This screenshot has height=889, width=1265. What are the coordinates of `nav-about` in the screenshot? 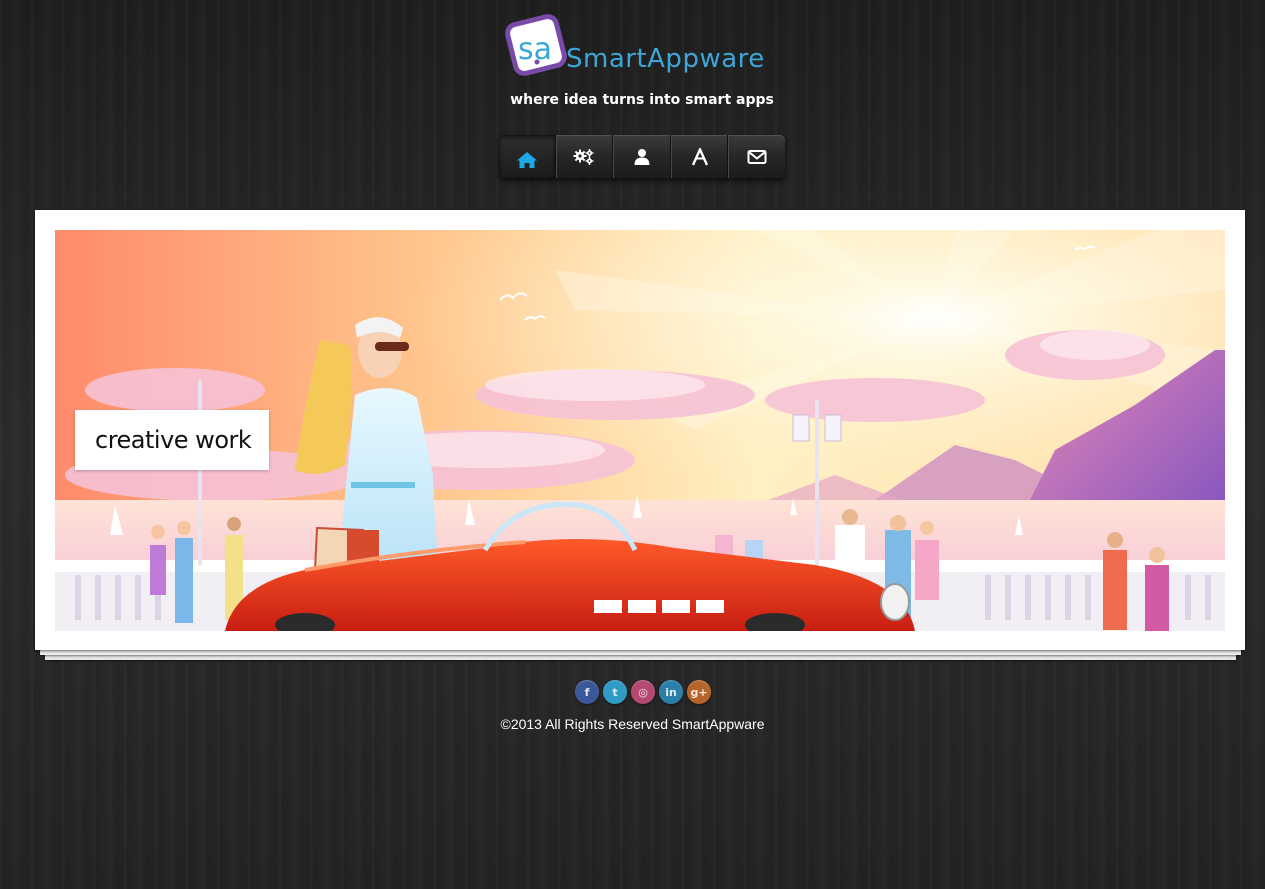 It's located at (642, 156).